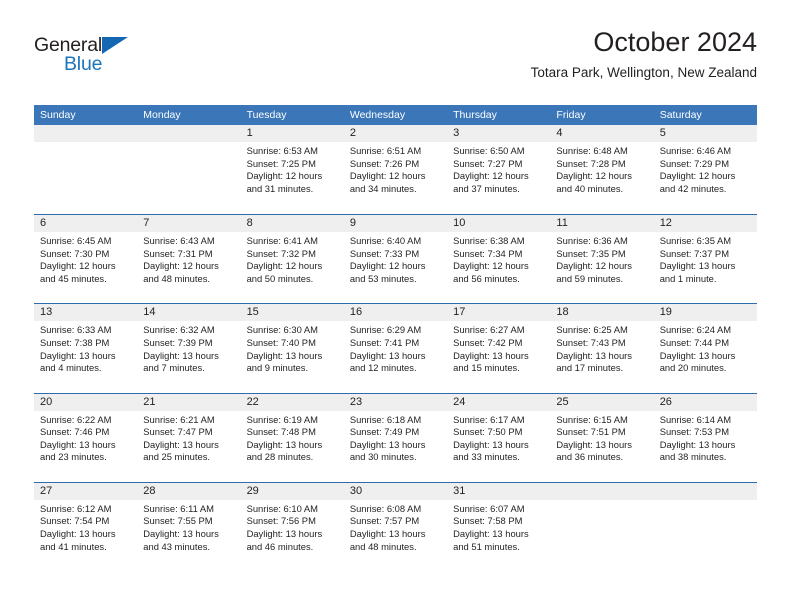 This screenshot has height=612, width=792. What do you see at coordinates (591, 432) in the screenshot?
I see `sunset-text: Sunset: 7:51 PM` at bounding box center [591, 432].